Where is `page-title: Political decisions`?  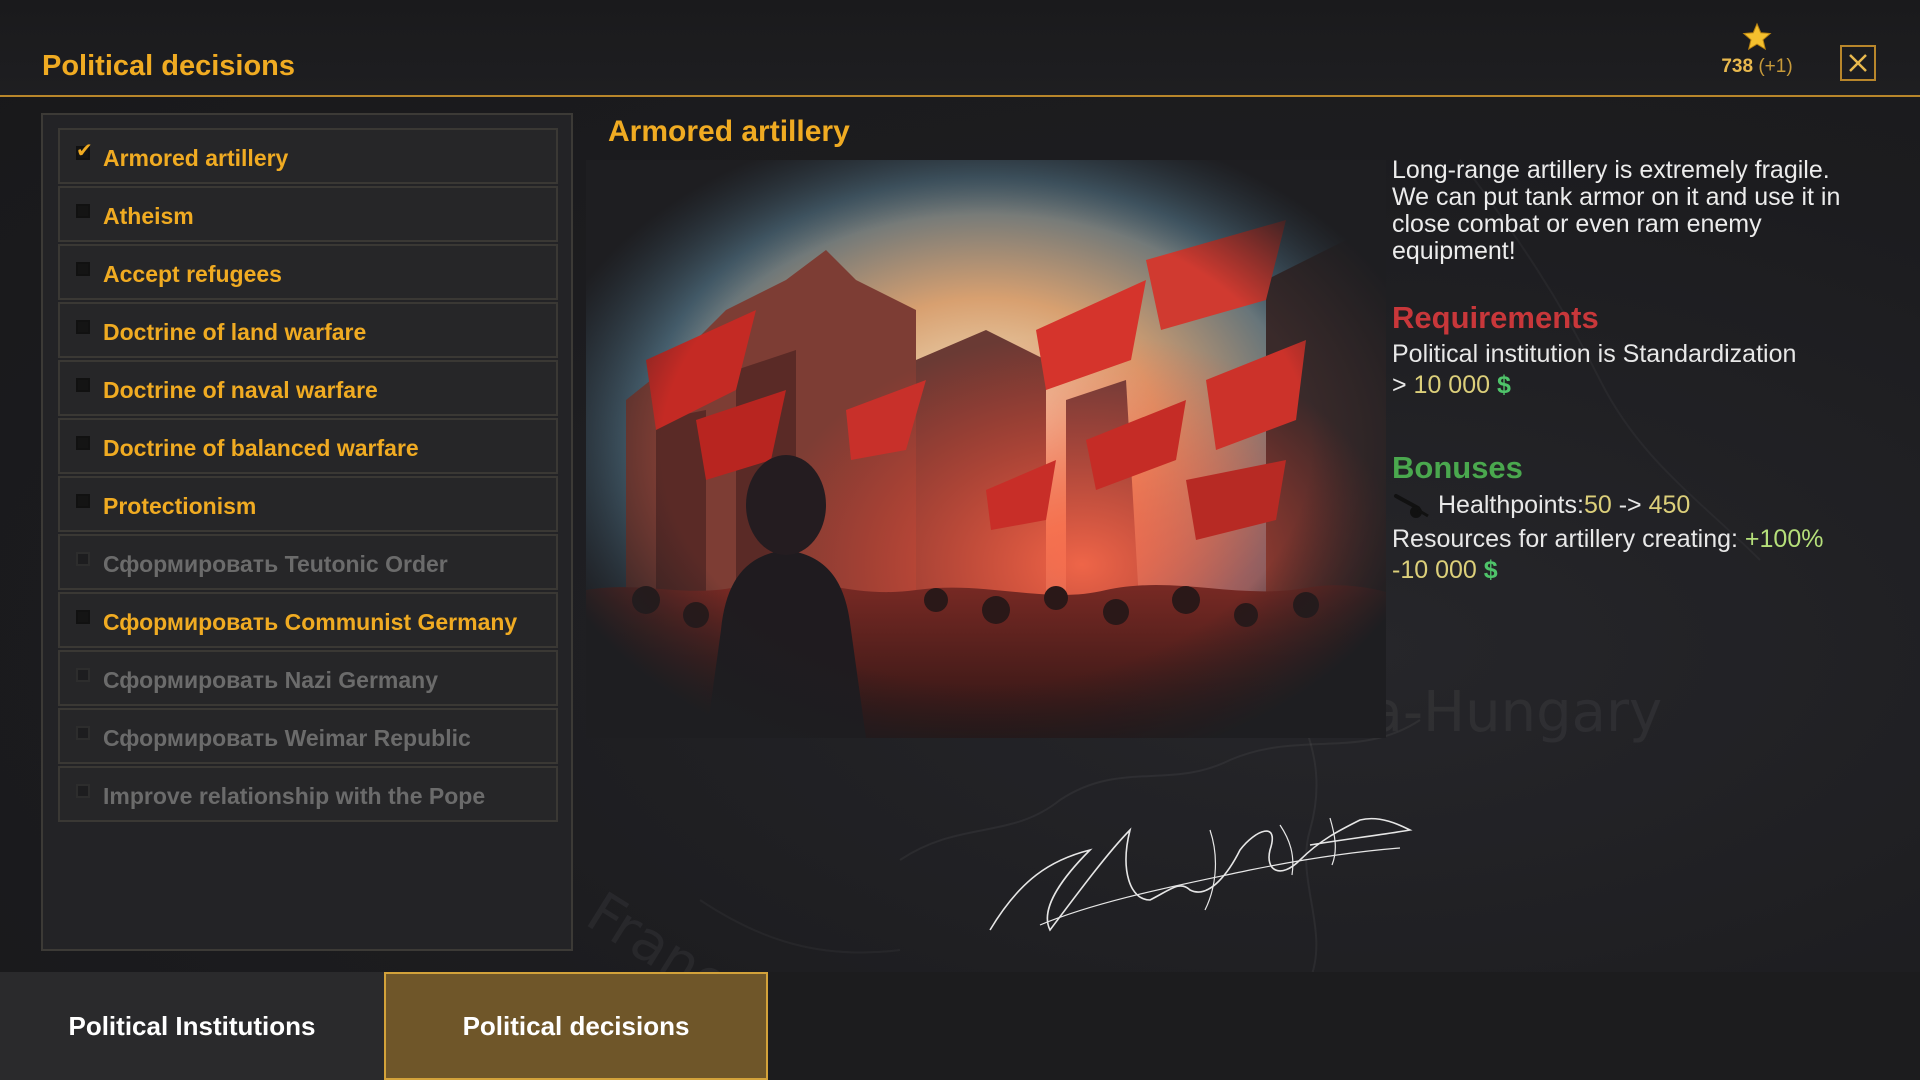
page-title: Political decisions is located at coordinates (169, 66).